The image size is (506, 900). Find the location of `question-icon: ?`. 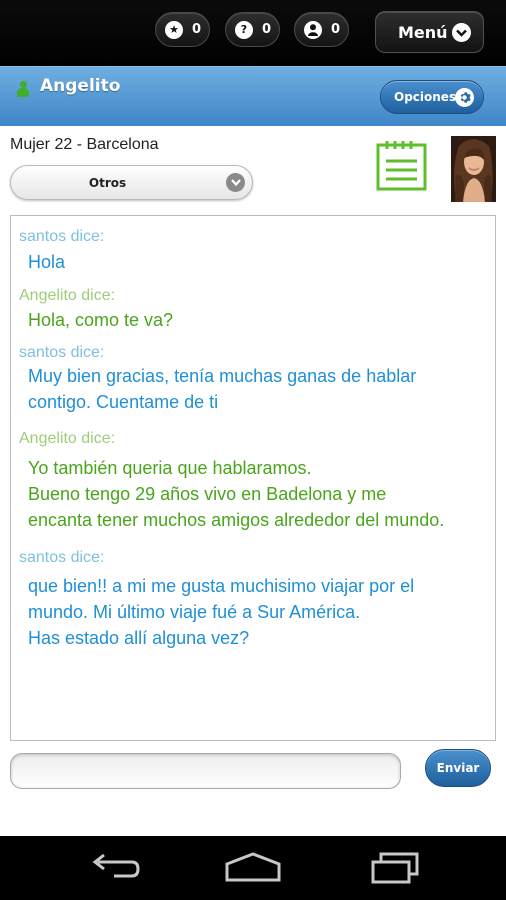

question-icon: ? is located at coordinates (244, 29).